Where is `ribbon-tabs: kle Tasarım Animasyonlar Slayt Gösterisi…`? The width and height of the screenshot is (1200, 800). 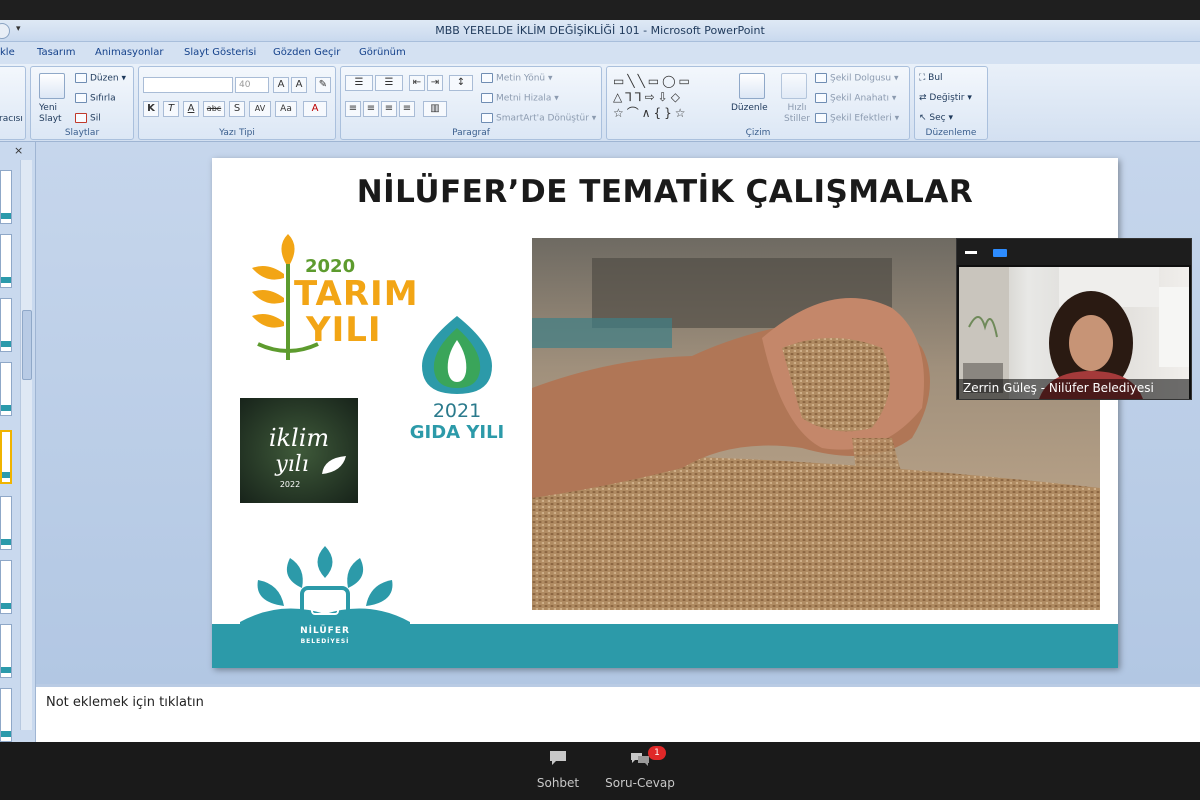 ribbon-tabs: kle Tasarım Animasyonlar Slayt Gösterisi… is located at coordinates (600, 53).